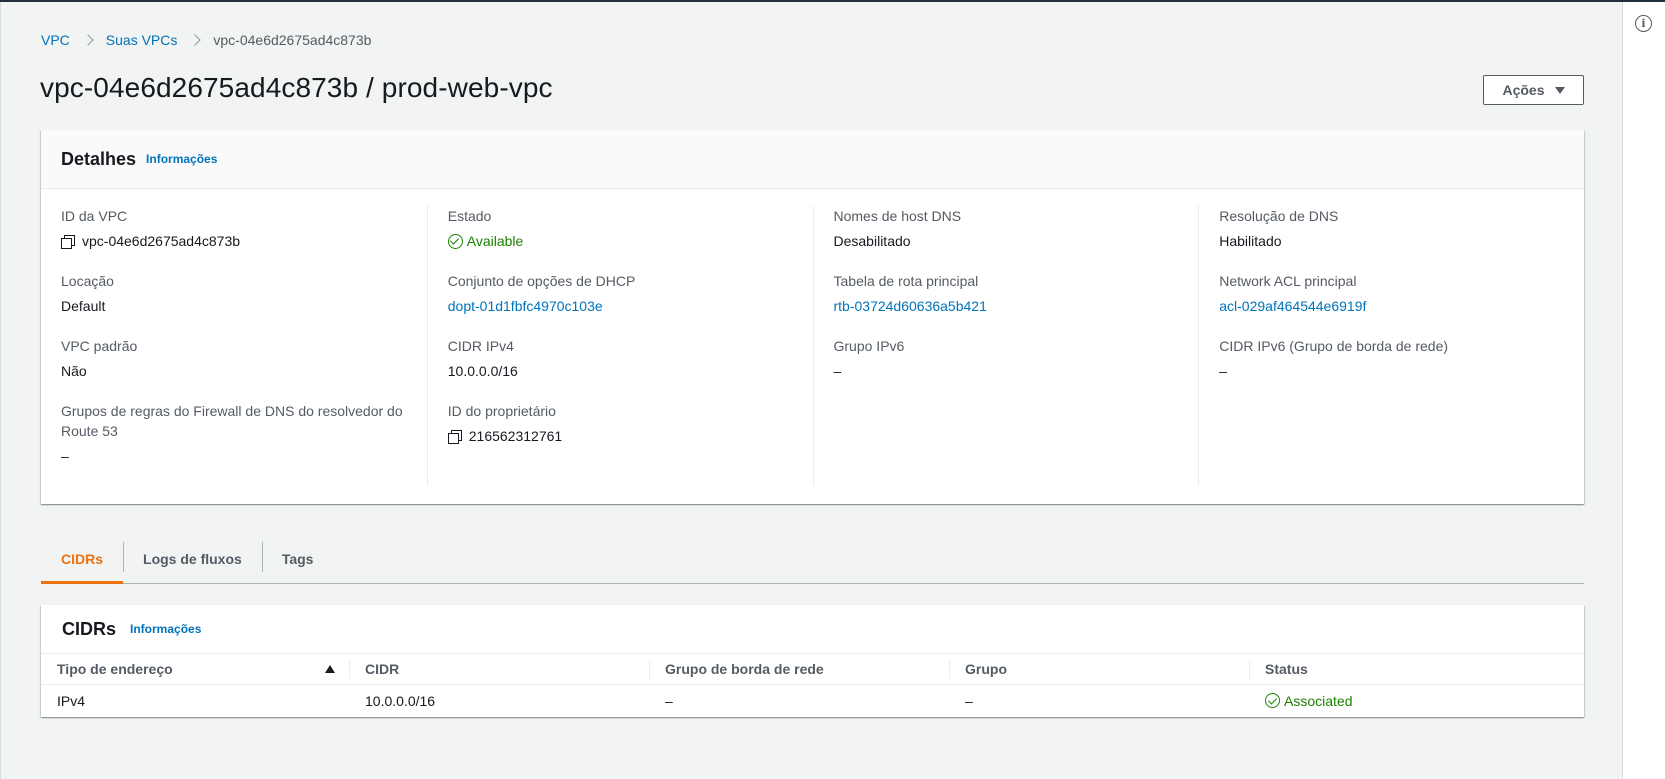 The image size is (1665, 779). I want to click on table-row: IPv4 10.0.0.0/16 – – Associated, so click(812, 700).